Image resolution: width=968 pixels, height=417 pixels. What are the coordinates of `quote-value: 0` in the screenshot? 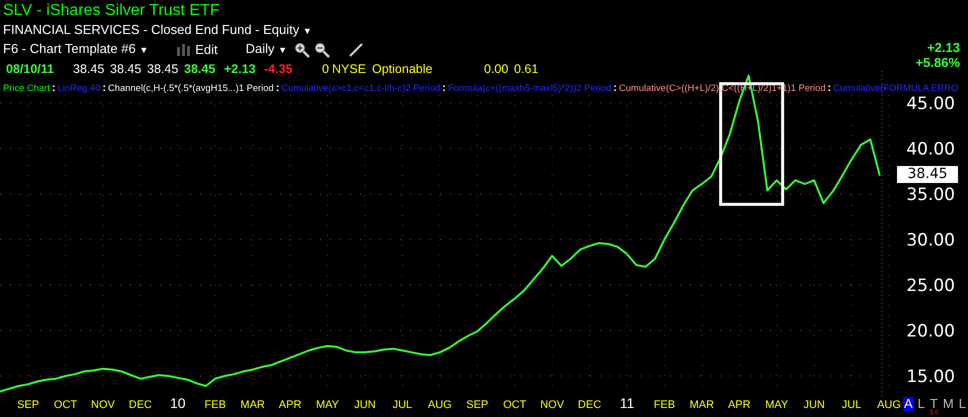 It's located at (326, 69).